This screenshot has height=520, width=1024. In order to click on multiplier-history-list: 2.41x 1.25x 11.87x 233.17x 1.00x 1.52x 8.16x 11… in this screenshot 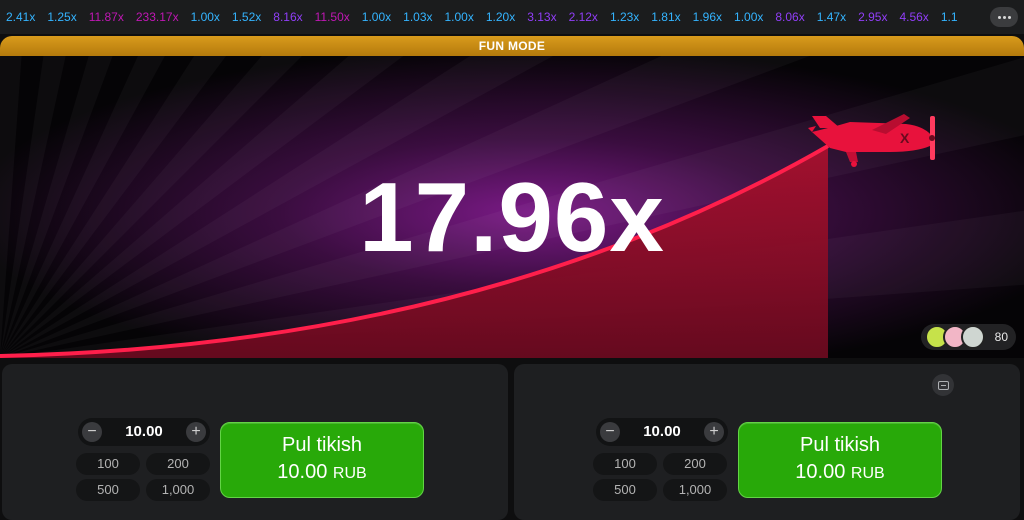, I will do `click(488, 17)`.